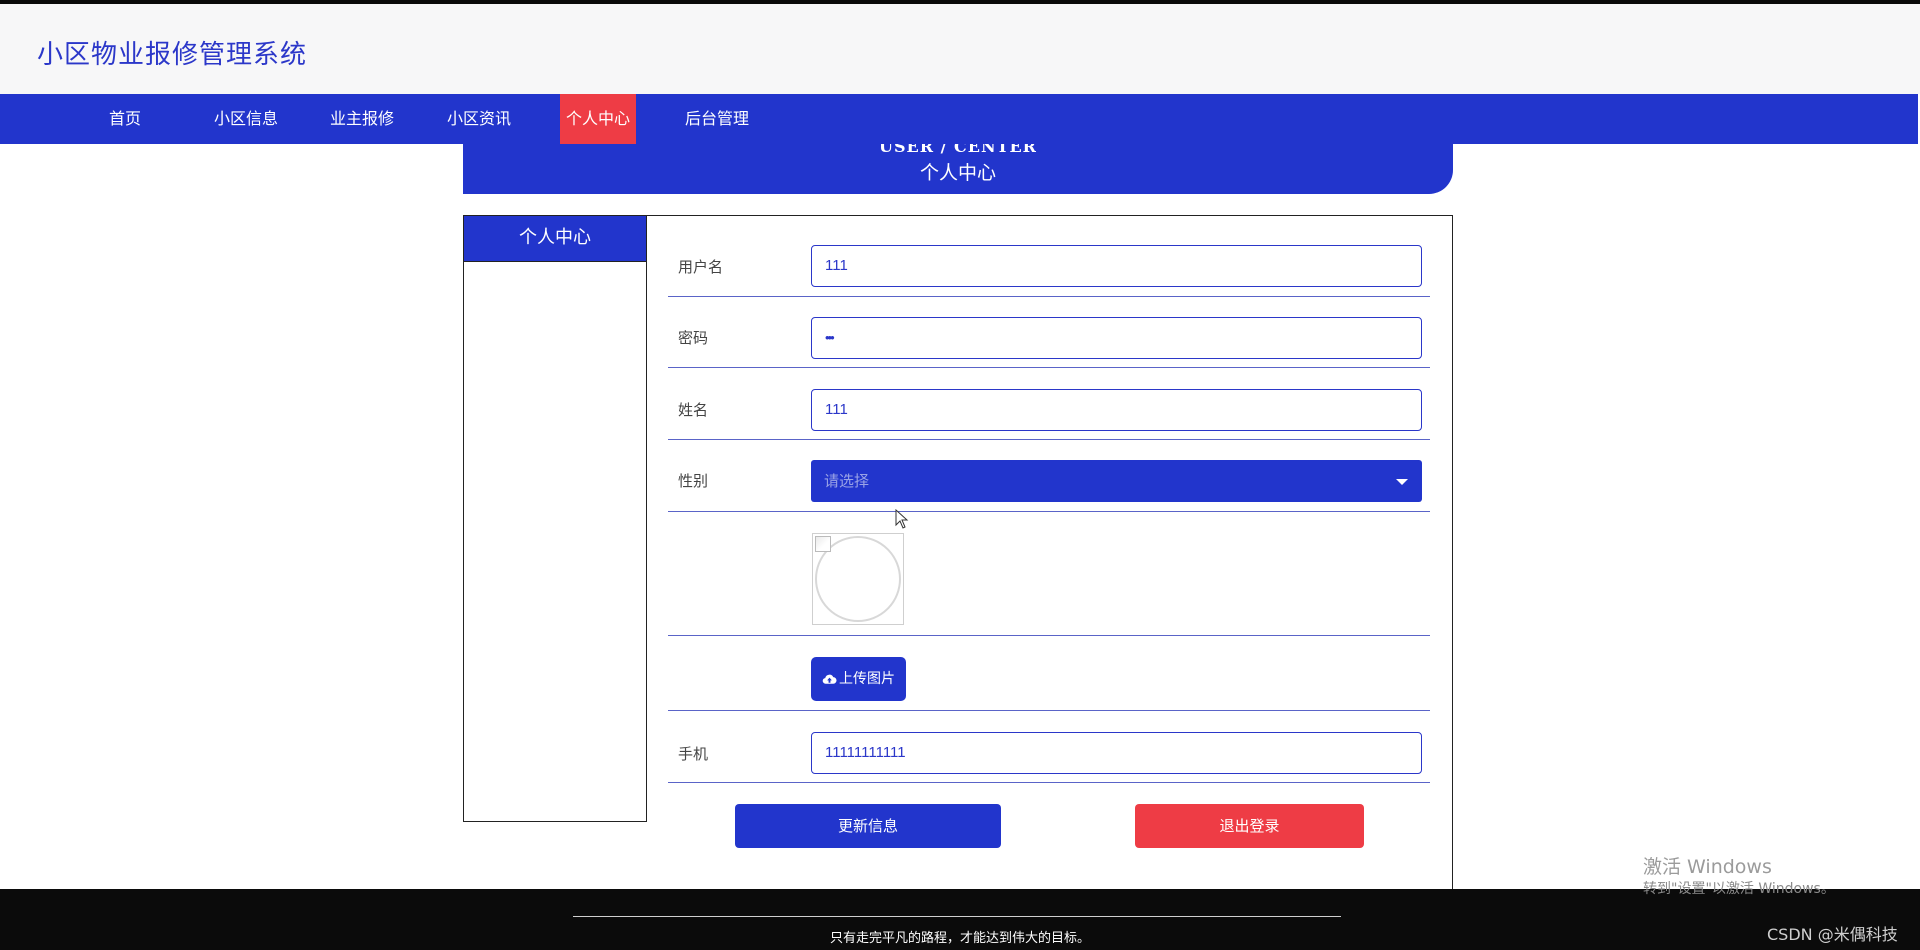 Image resolution: width=1920 pixels, height=950 pixels. Describe the element at coordinates (693, 754) in the screenshot. I see `phone-label: 手机` at that location.